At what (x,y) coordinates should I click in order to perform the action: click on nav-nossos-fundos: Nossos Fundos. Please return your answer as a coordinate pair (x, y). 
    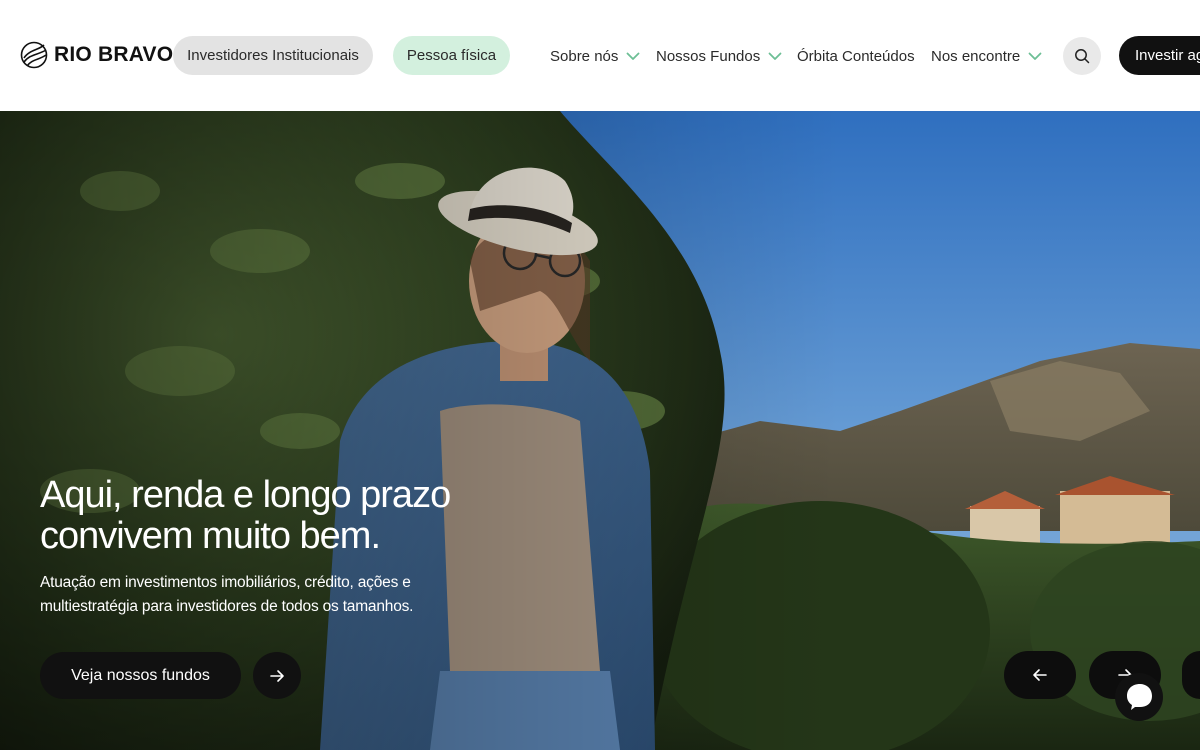
    Looking at the image, I should click on (719, 56).